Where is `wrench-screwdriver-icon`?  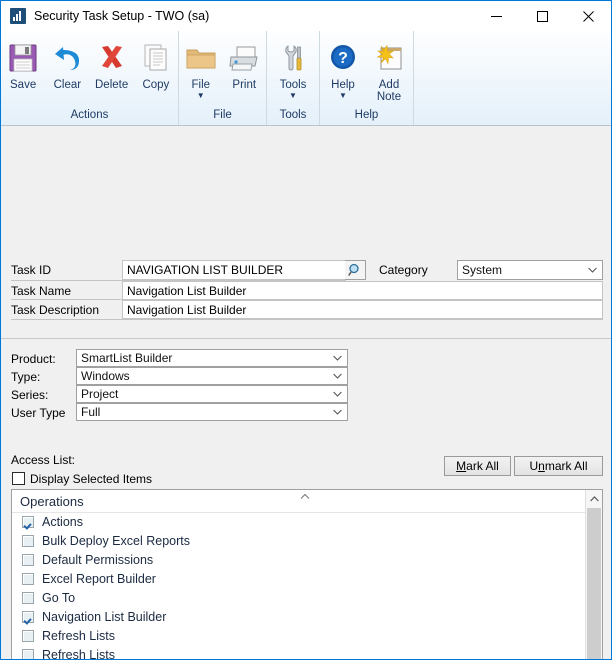
wrench-screwdriver-icon is located at coordinates (293, 58).